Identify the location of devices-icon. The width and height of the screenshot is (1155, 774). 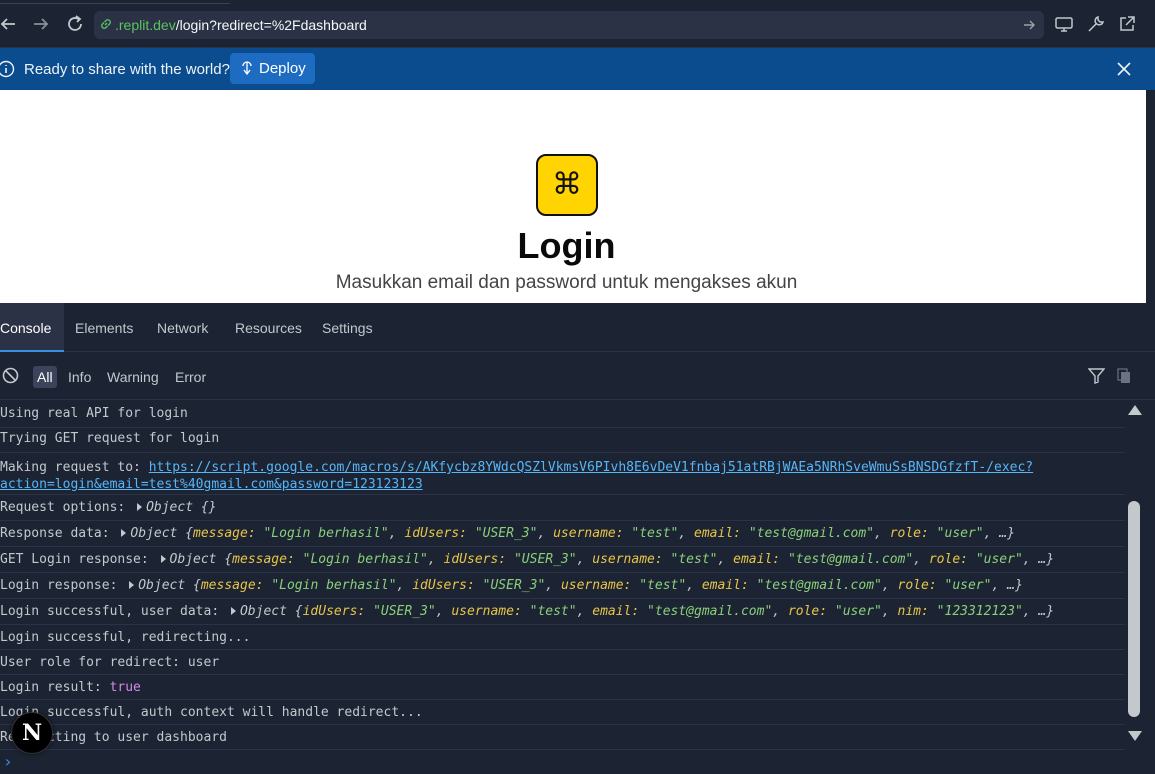
(1064, 24).